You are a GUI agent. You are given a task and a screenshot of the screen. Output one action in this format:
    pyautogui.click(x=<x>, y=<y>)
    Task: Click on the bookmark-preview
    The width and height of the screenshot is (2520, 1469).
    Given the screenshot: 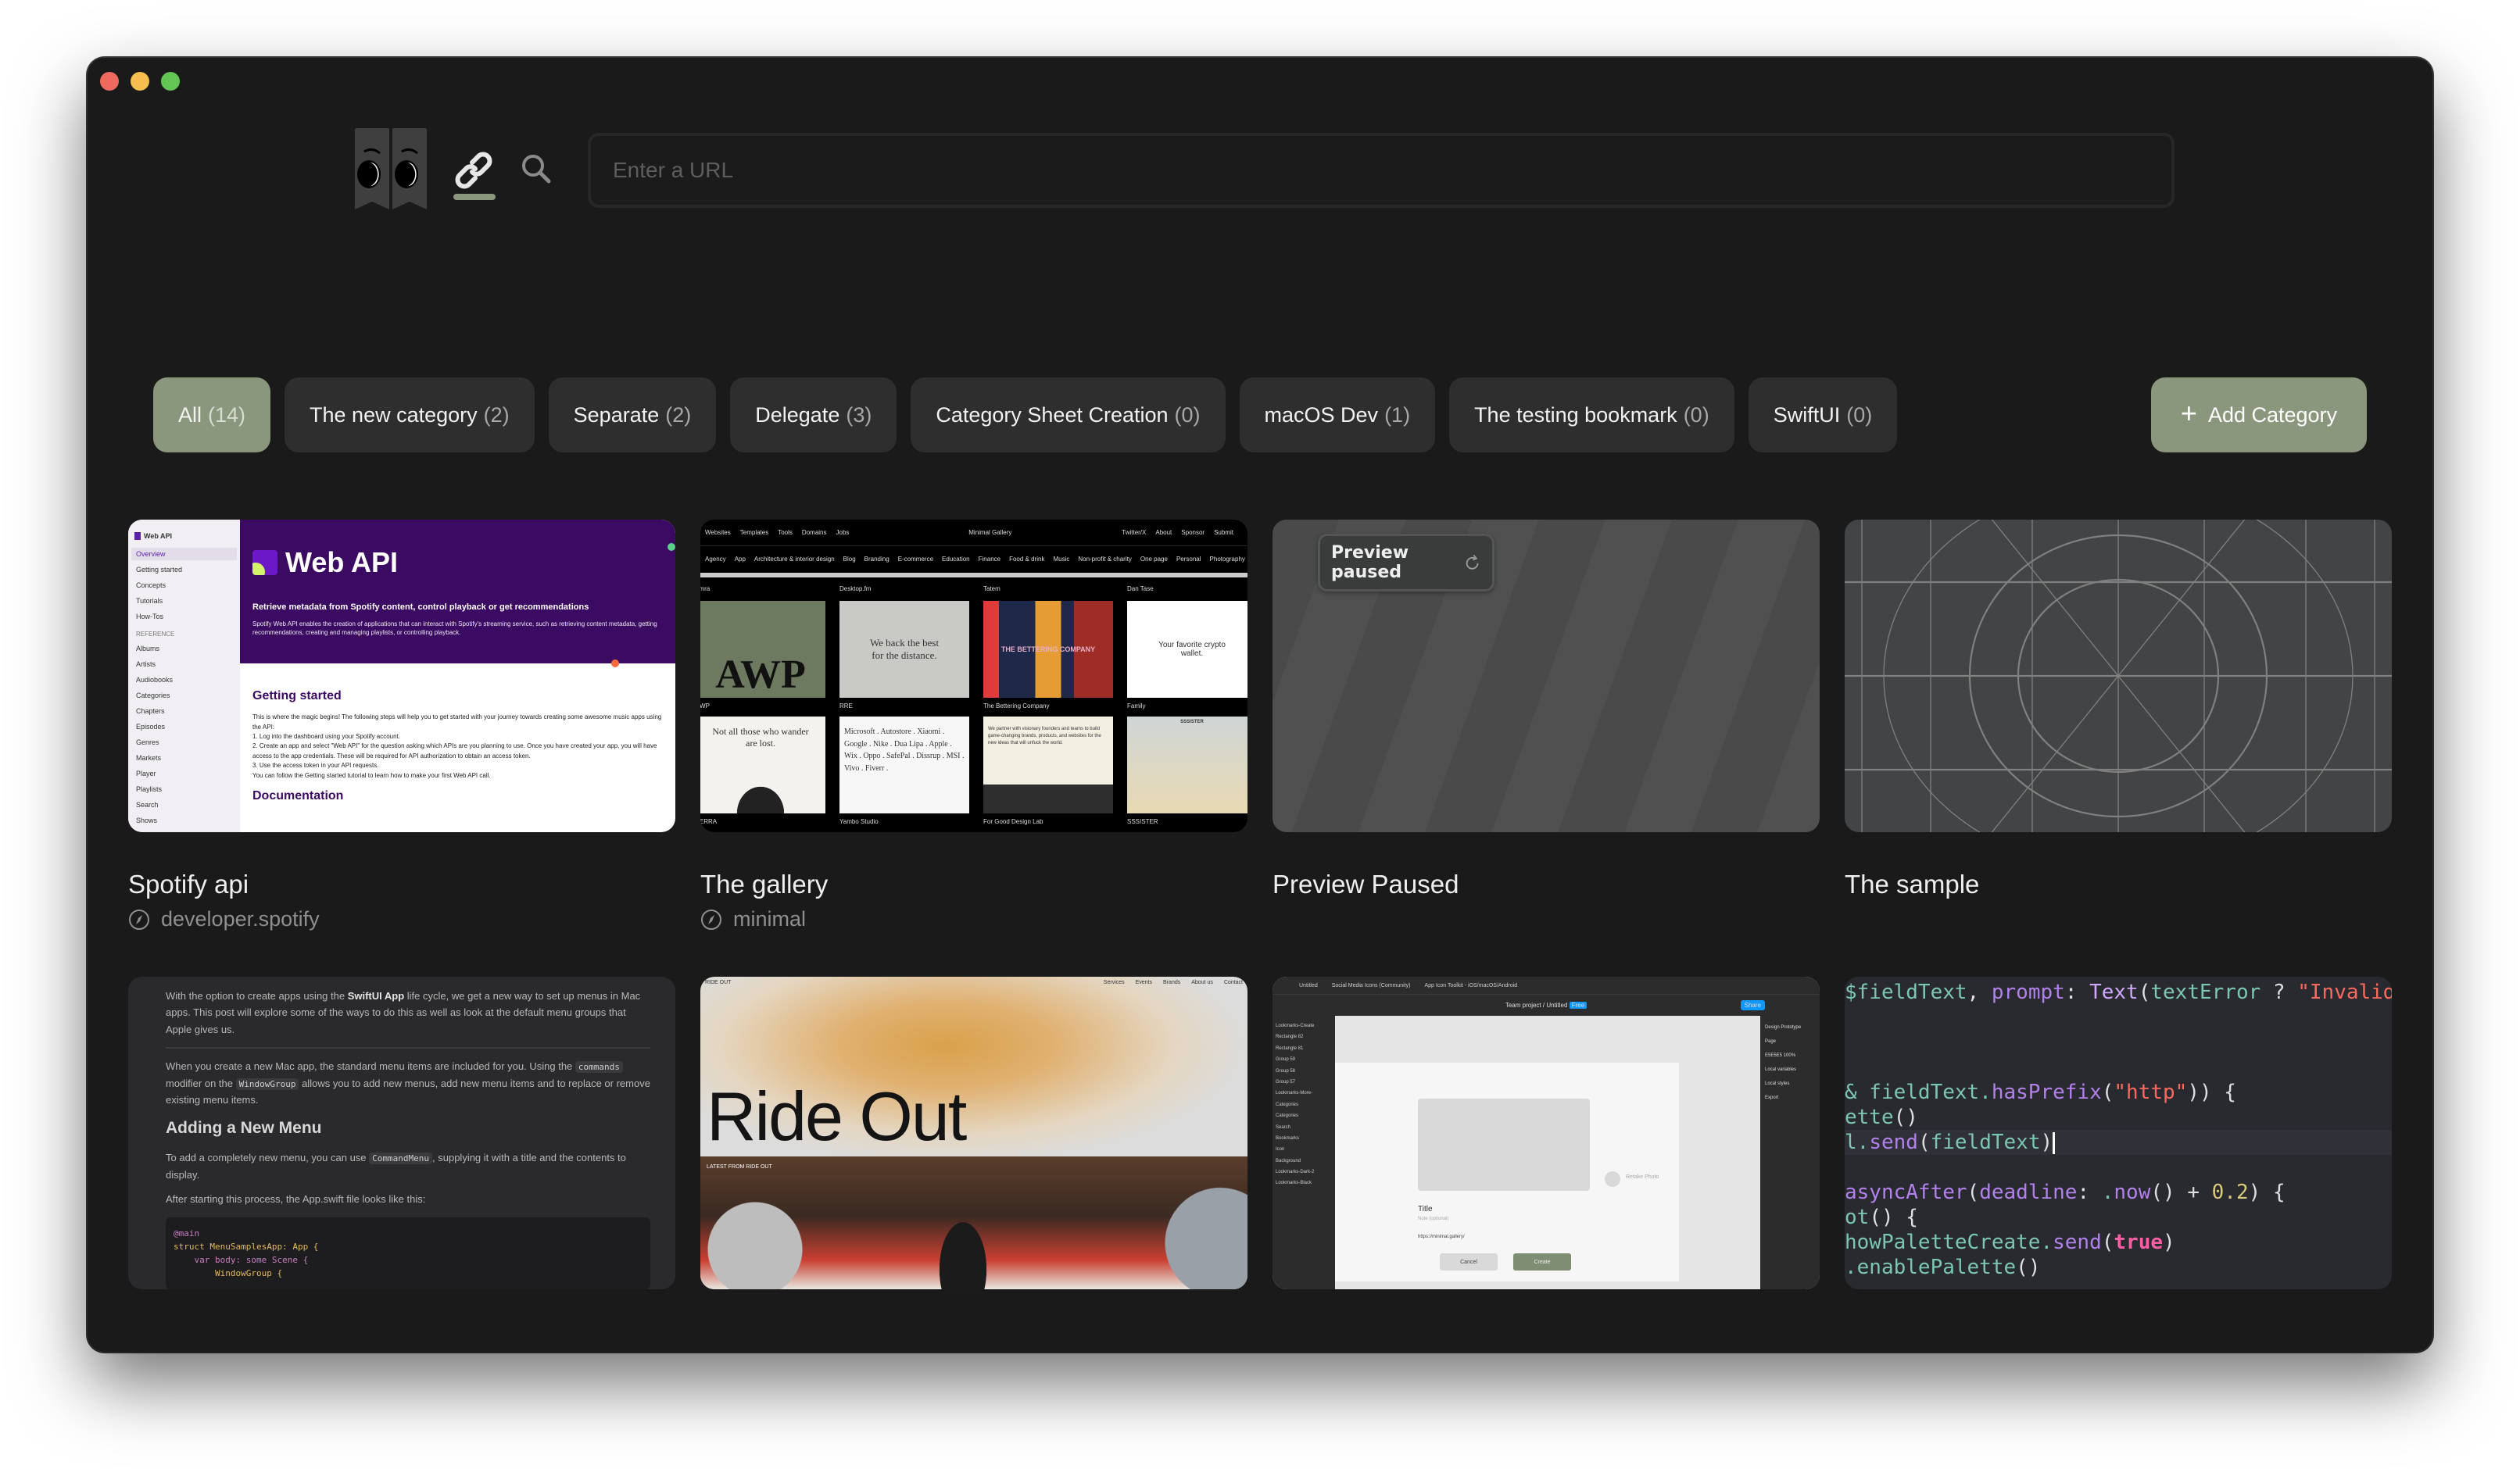 What is the action you would take?
    pyautogui.click(x=2118, y=676)
    